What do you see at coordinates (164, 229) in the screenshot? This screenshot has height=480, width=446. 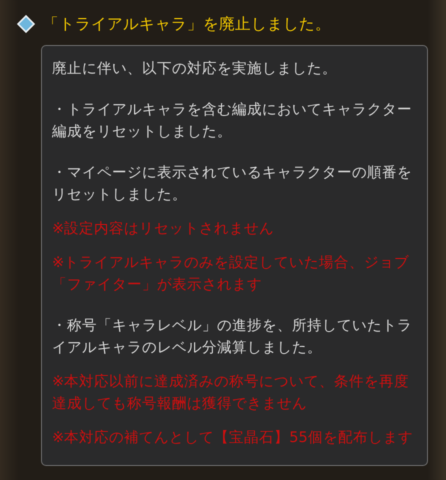 I see `note-text: ※設定内容はリセットされません` at bounding box center [164, 229].